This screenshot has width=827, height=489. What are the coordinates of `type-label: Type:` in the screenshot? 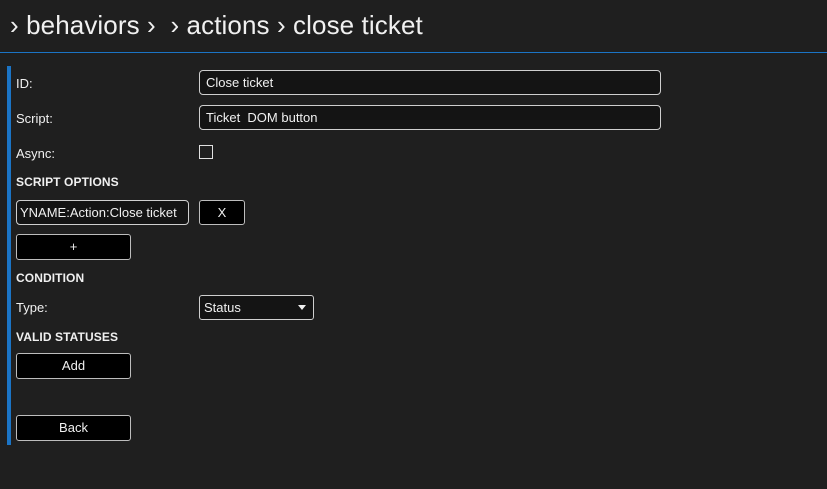 It's located at (32, 307).